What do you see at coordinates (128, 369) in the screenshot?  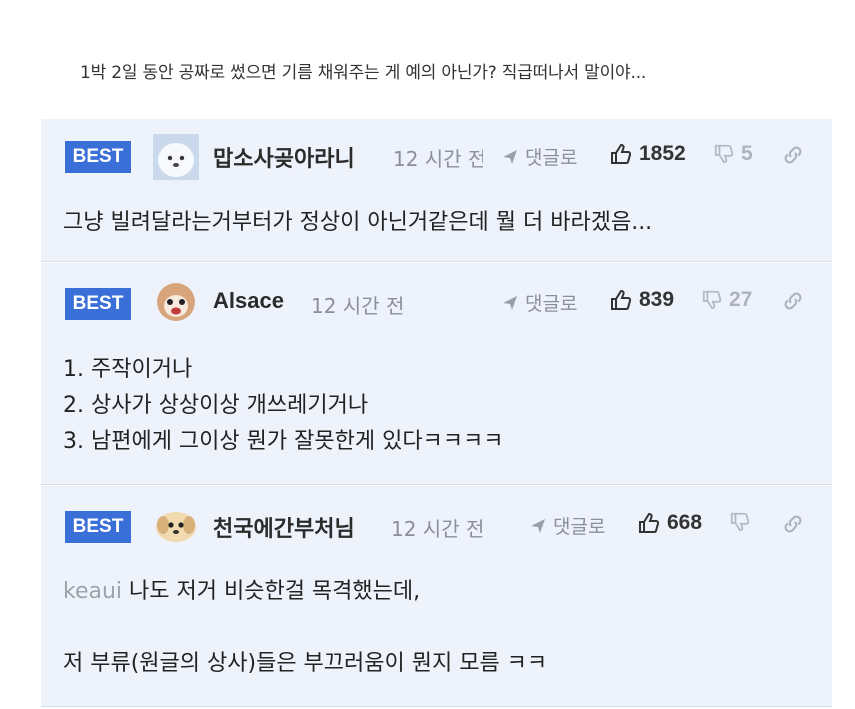 I see `comment-text: 1. 주작이거나` at bounding box center [128, 369].